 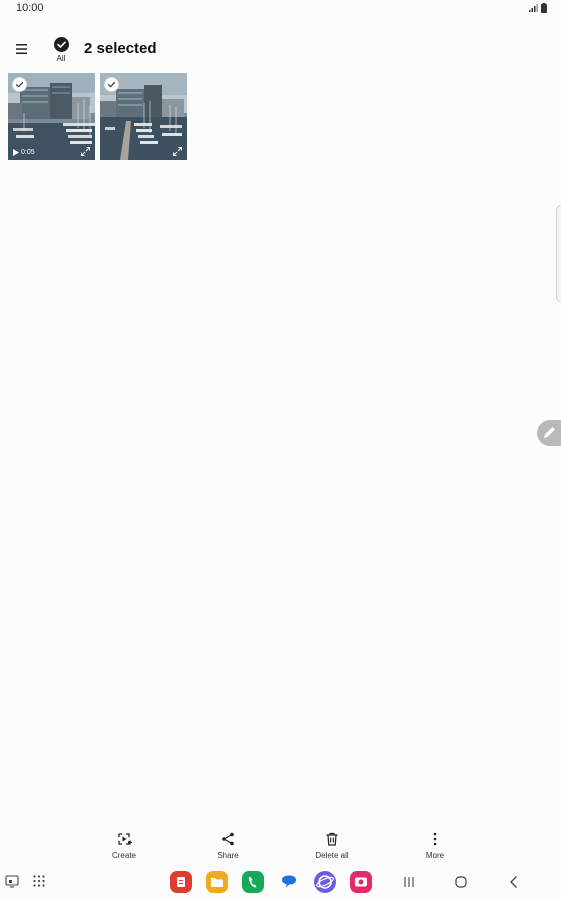 I want to click on internet-app-icon, so click(x=325, y=882).